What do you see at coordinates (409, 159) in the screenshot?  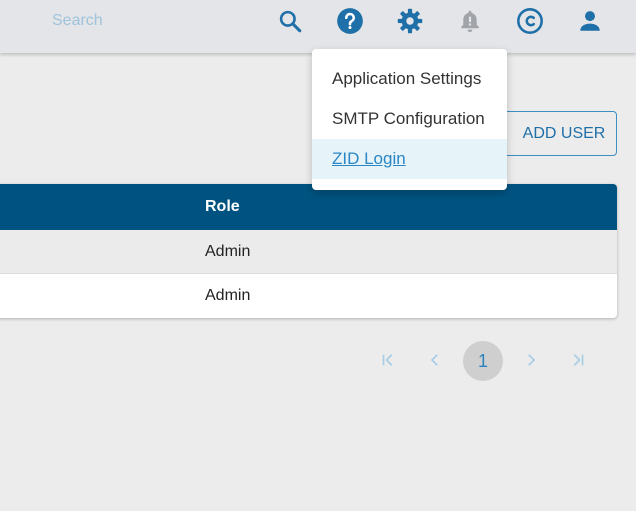 I see `menu-item-zid-login: ZID Login` at bounding box center [409, 159].